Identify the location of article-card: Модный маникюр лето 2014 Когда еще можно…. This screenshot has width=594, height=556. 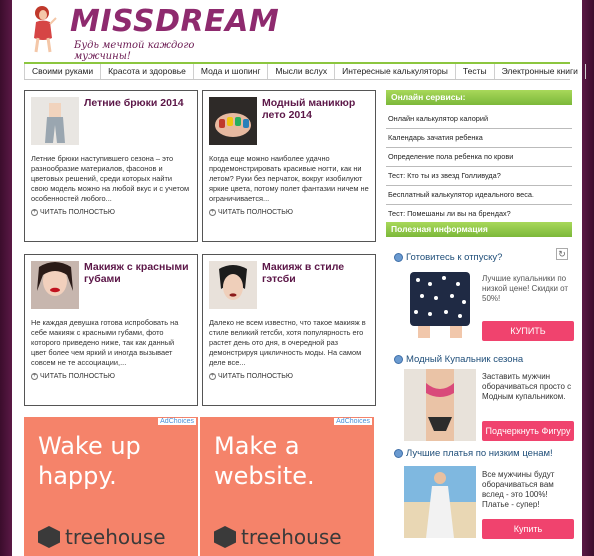
(289, 166).